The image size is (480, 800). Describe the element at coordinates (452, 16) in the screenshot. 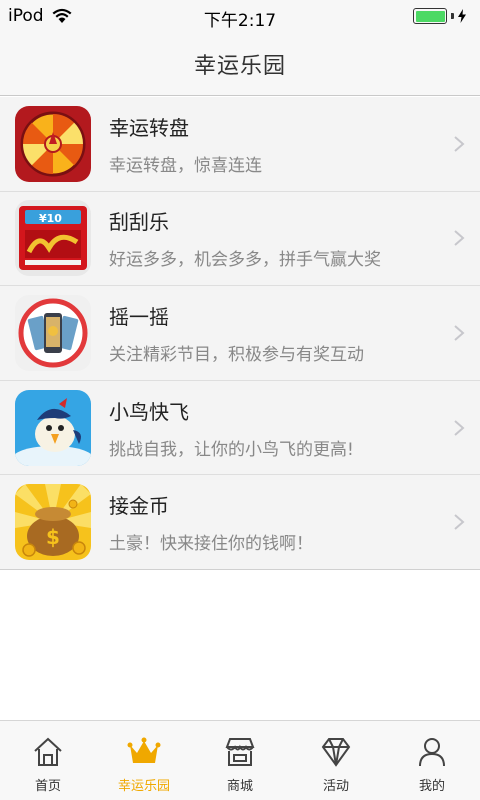

I see `battery-tip` at that location.